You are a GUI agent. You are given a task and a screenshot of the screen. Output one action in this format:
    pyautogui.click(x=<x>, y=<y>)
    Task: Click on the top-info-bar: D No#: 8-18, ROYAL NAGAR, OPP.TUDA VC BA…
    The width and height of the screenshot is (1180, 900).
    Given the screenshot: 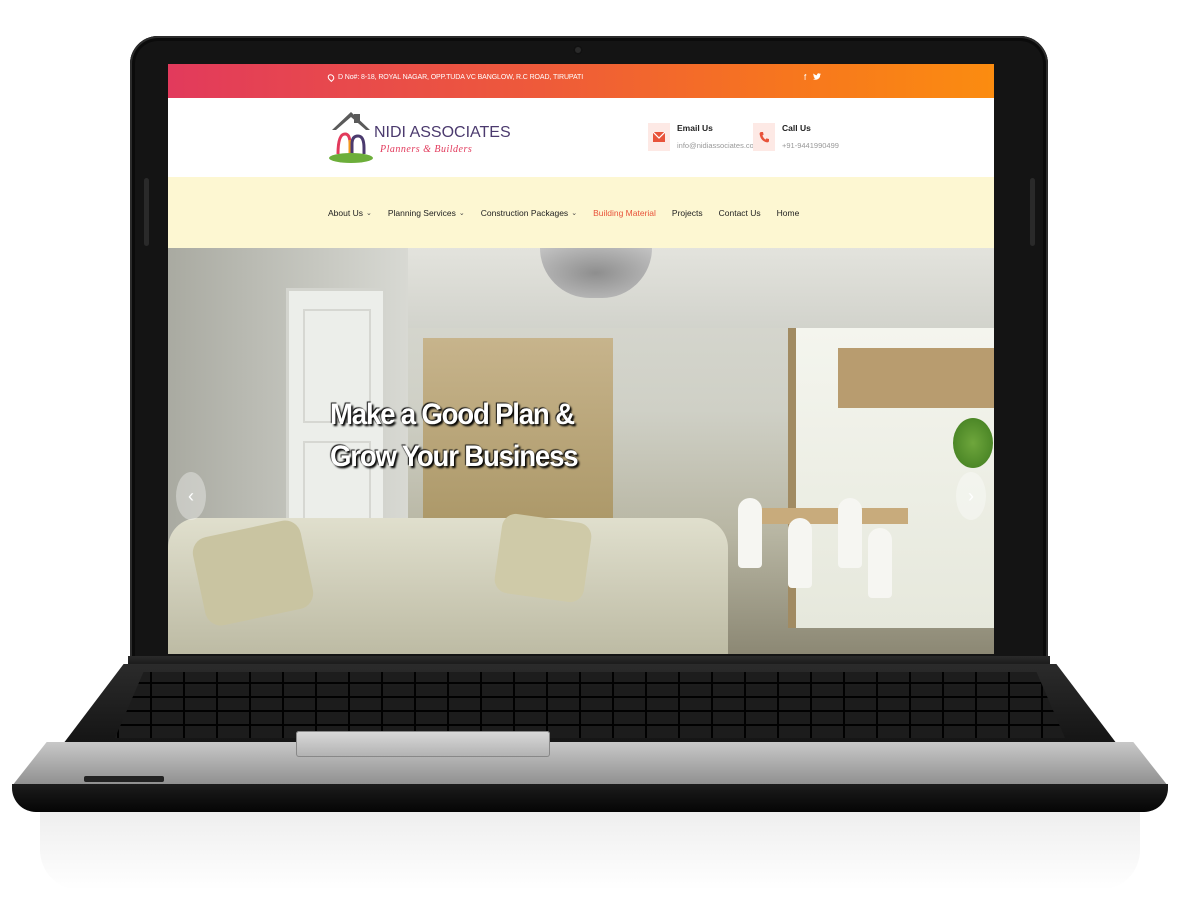 What is the action you would take?
    pyautogui.click(x=581, y=81)
    